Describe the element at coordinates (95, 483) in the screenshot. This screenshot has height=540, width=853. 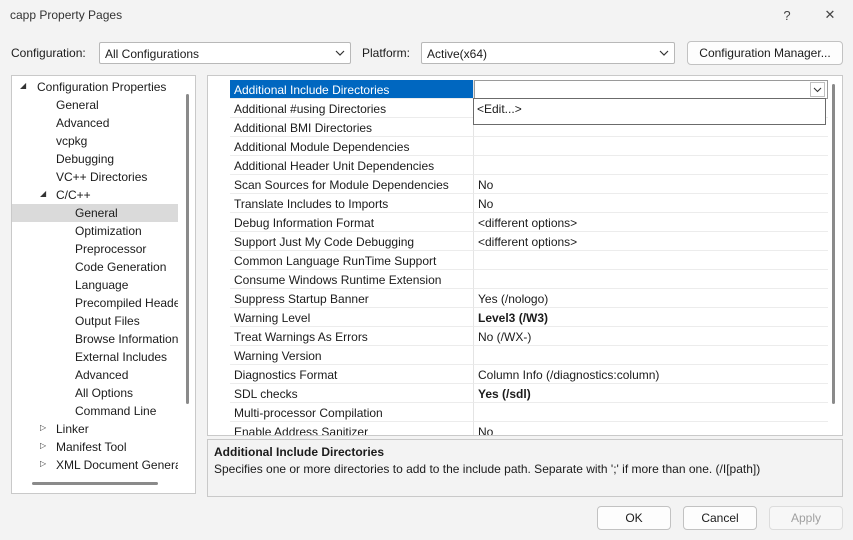
I see `tree-horizontal-scrollbar` at that location.